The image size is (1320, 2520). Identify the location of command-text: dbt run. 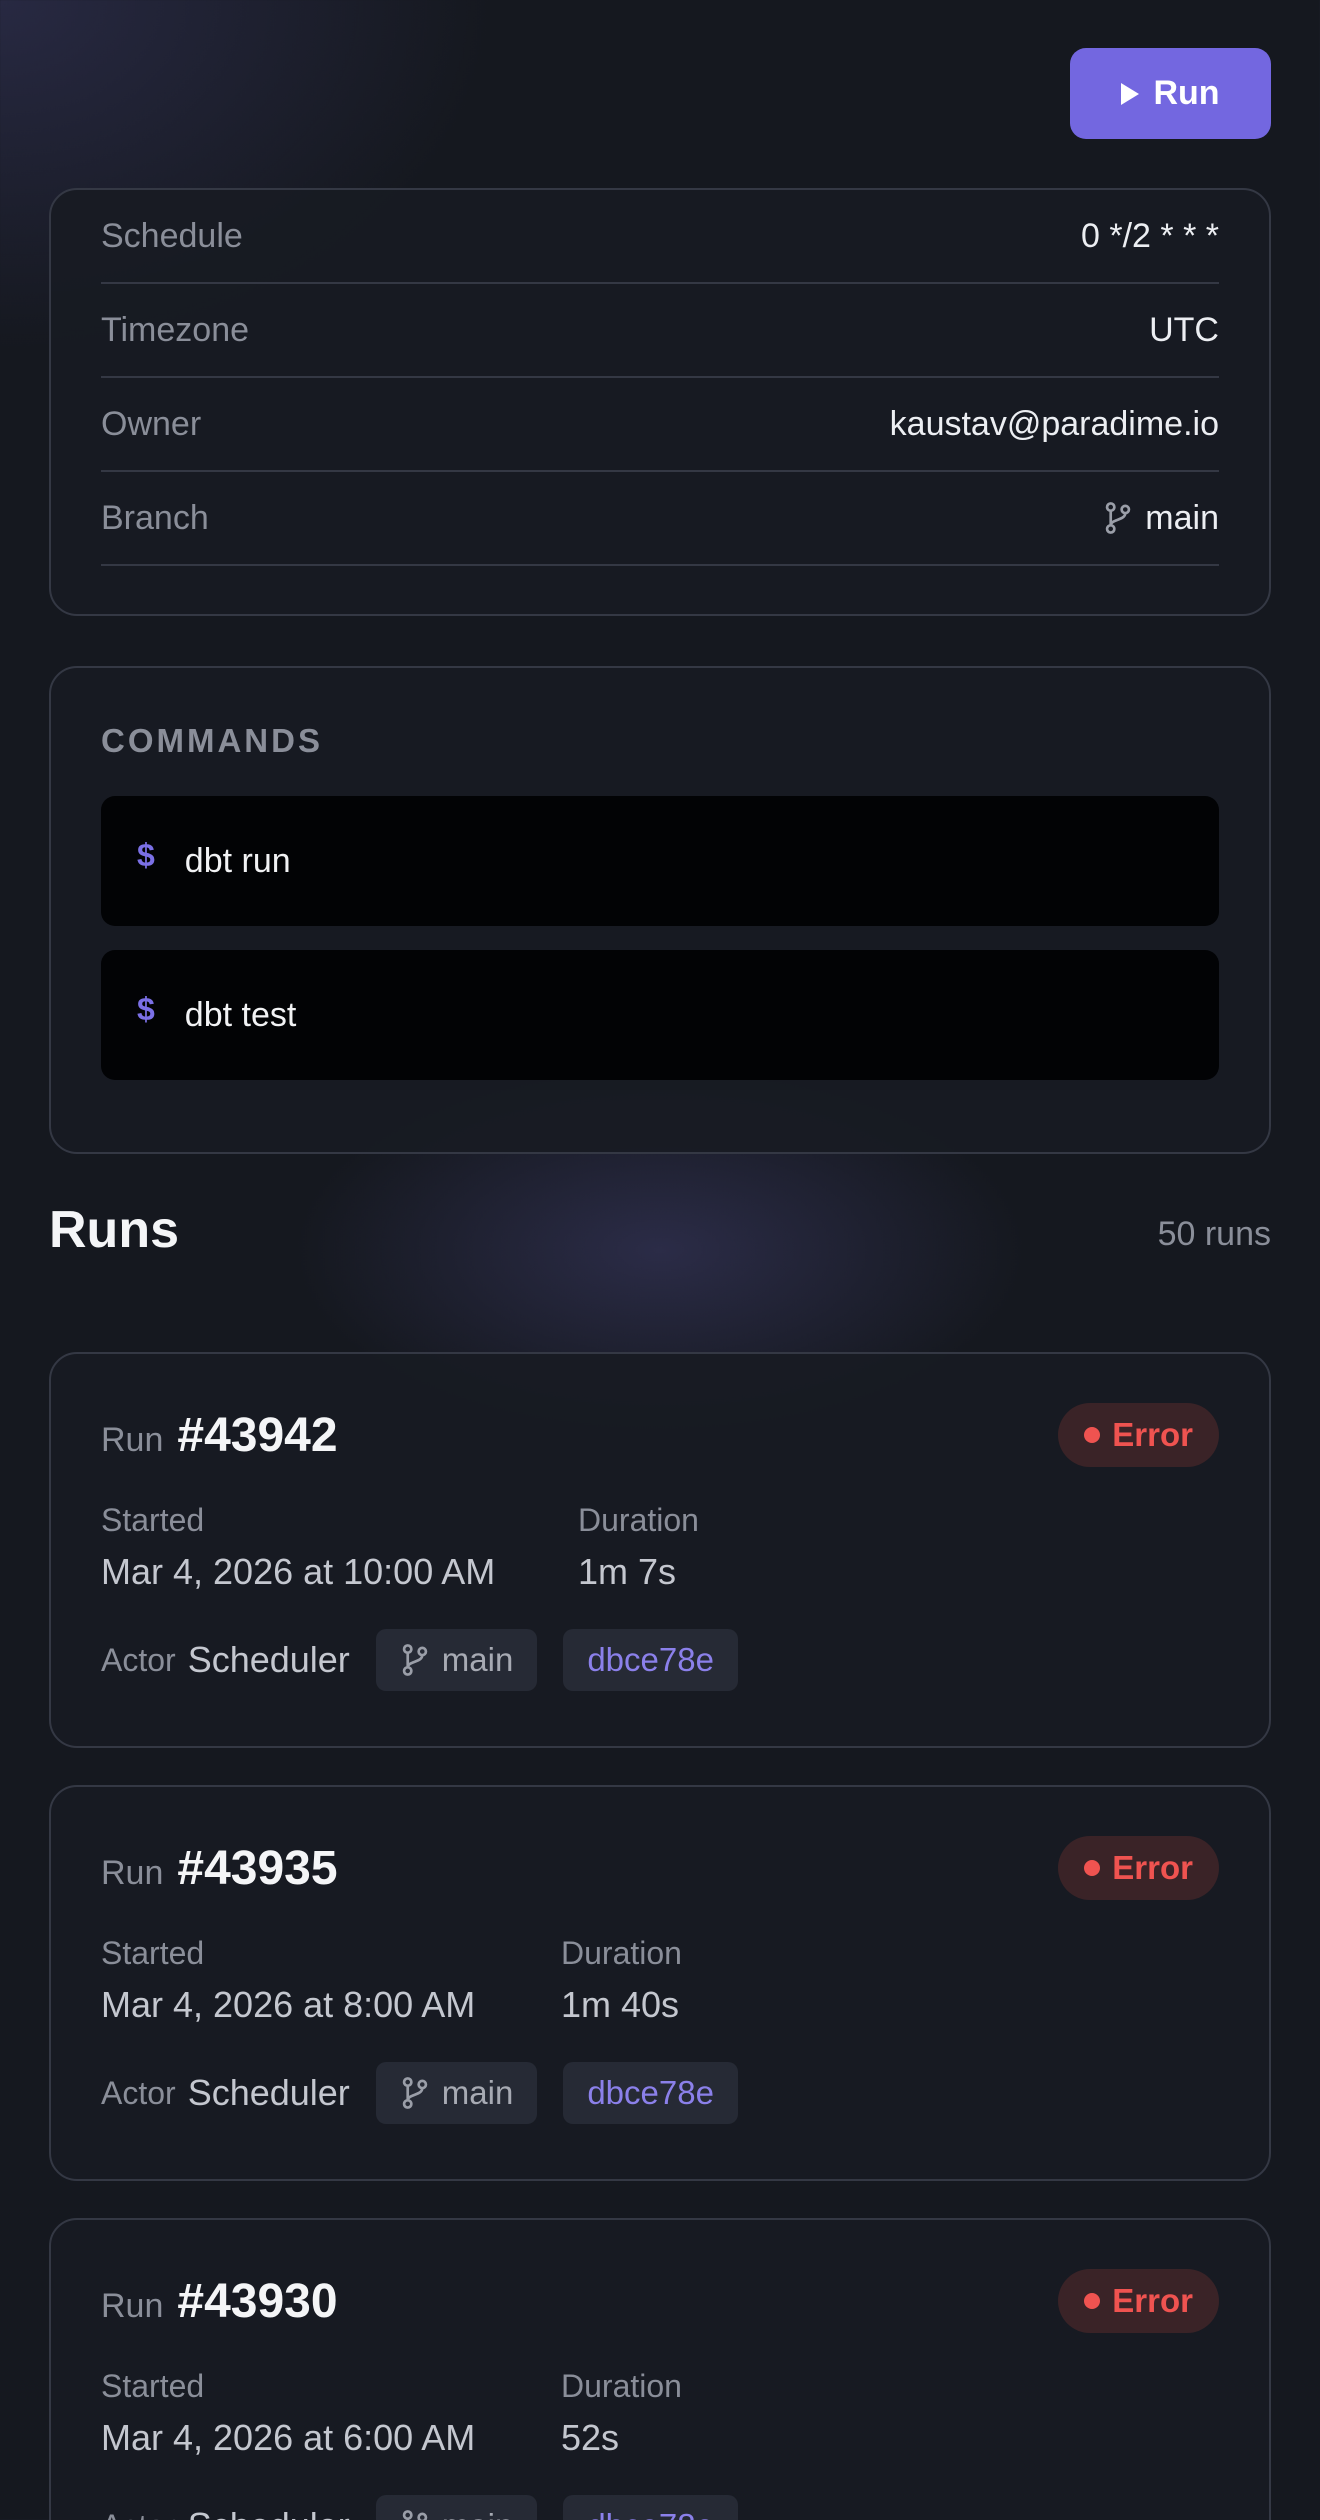
(237, 860).